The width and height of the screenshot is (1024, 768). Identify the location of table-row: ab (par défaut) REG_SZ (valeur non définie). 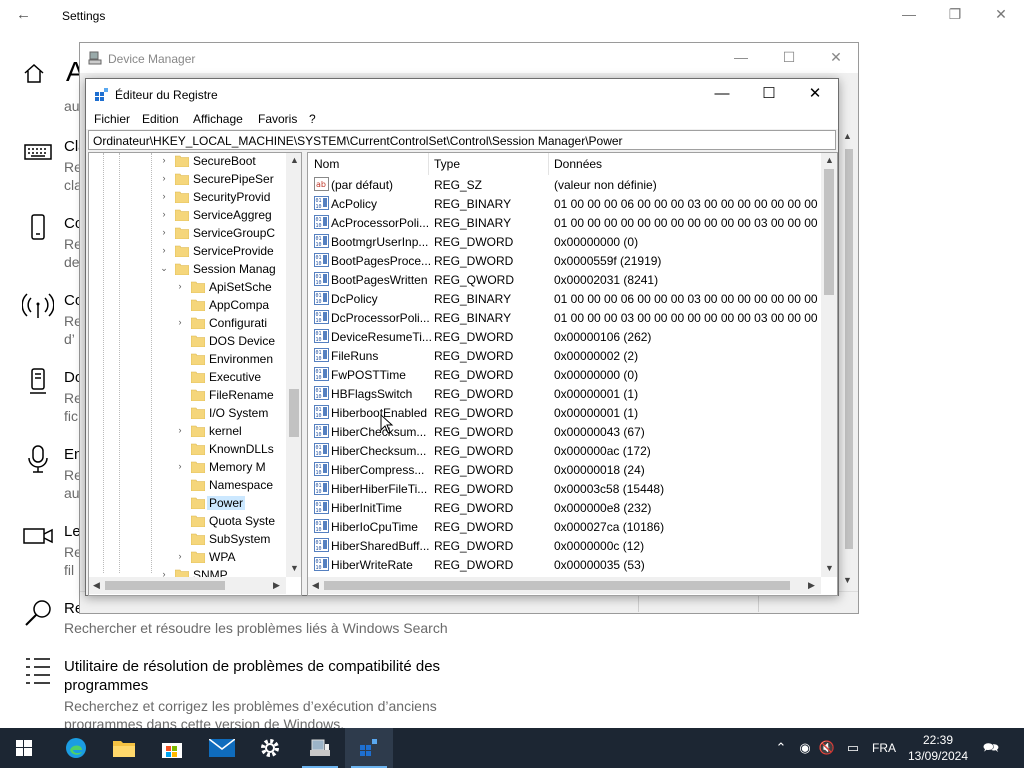
(564, 184).